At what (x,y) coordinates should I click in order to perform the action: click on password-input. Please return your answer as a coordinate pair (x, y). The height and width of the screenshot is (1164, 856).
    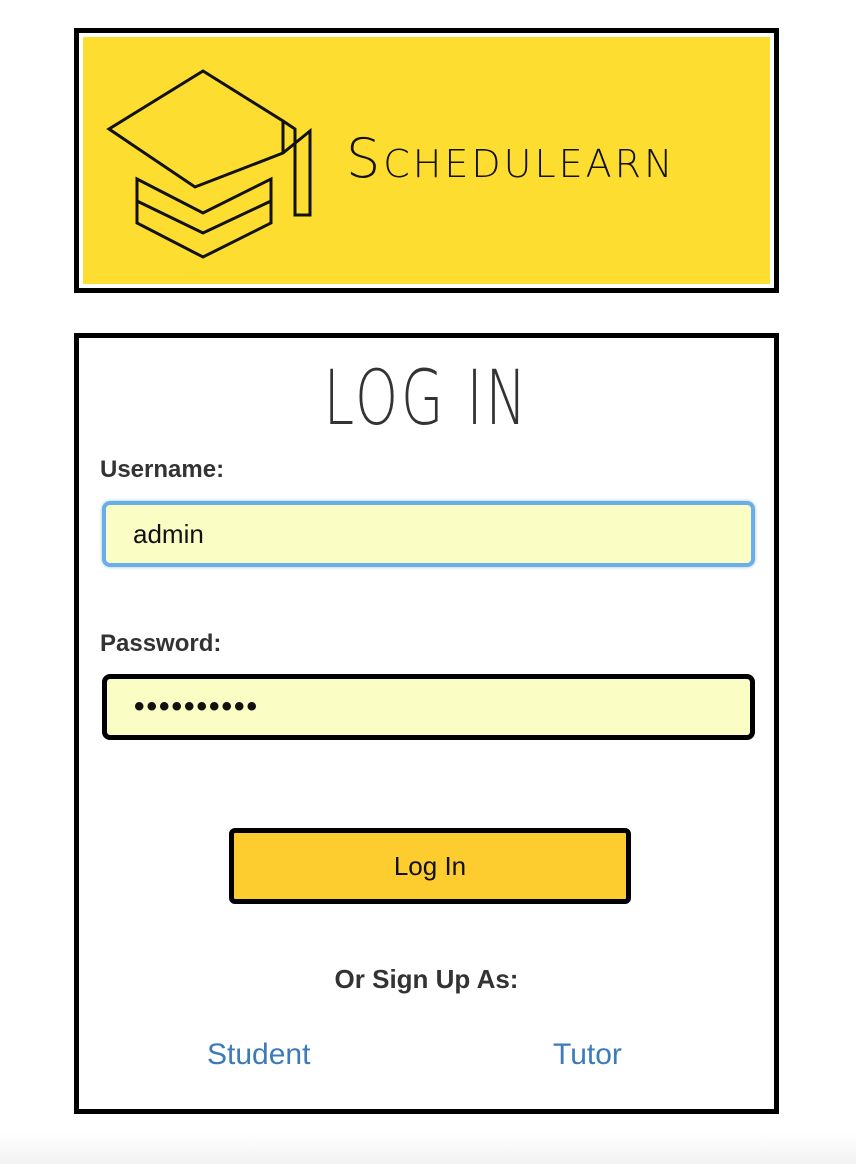
    Looking at the image, I should click on (428, 707).